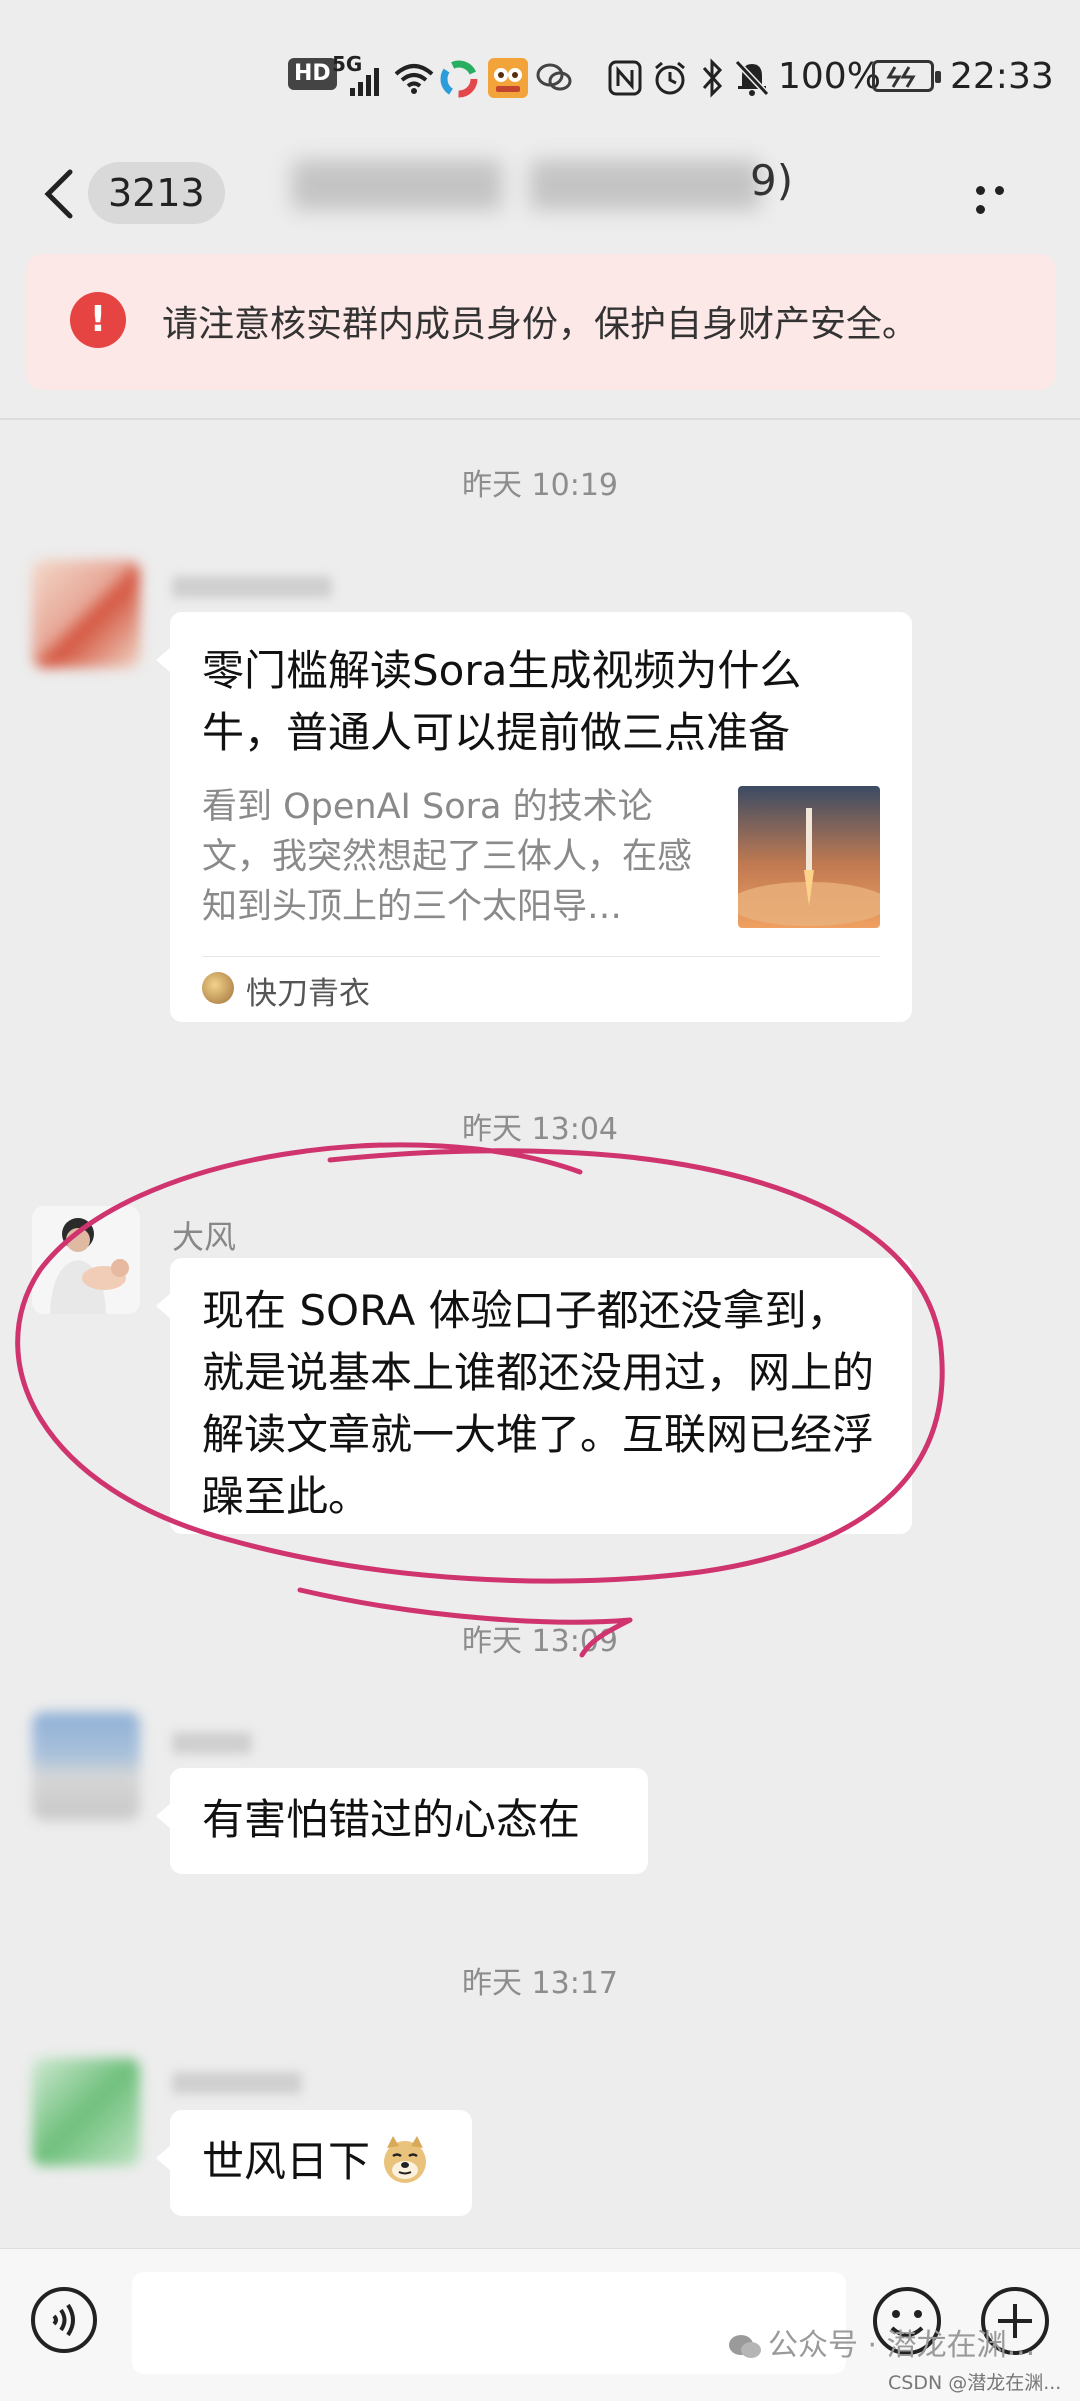 This screenshot has height=2401, width=1080. I want to click on alert-icon: !, so click(98, 320).